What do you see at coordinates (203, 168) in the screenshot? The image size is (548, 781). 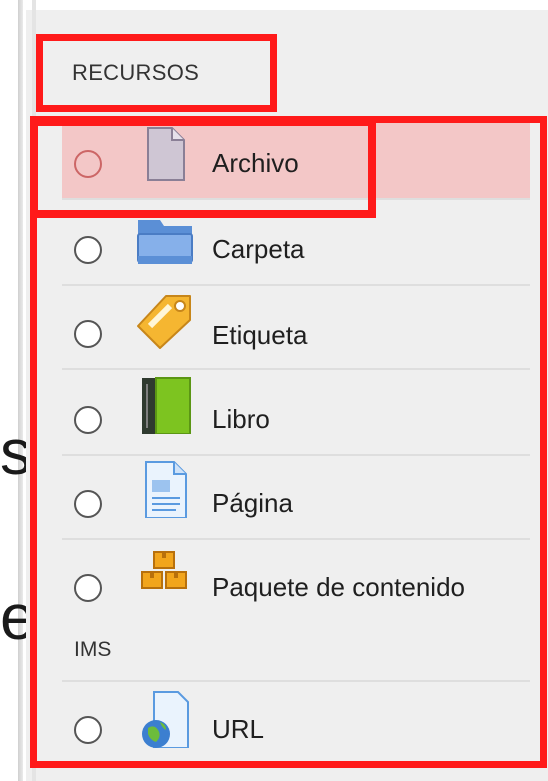 I see `annotation-box-archivo` at bounding box center [203, 168].